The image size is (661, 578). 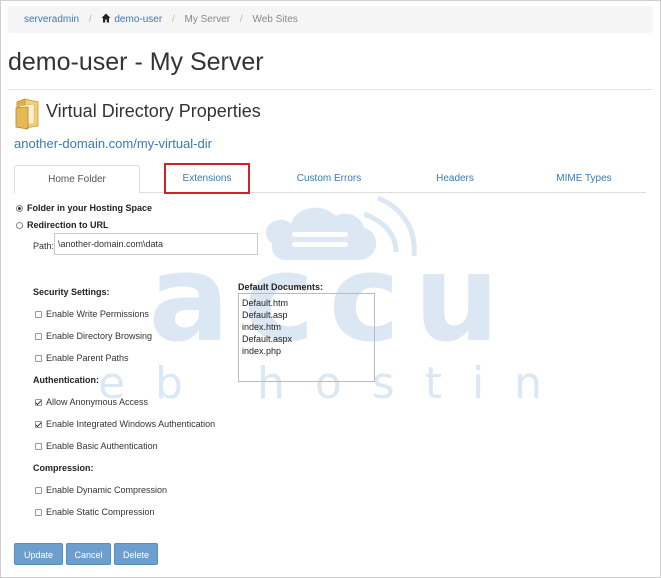 I want to click on section-title: Virtual Directory Properties, so click(x=153, y=111).